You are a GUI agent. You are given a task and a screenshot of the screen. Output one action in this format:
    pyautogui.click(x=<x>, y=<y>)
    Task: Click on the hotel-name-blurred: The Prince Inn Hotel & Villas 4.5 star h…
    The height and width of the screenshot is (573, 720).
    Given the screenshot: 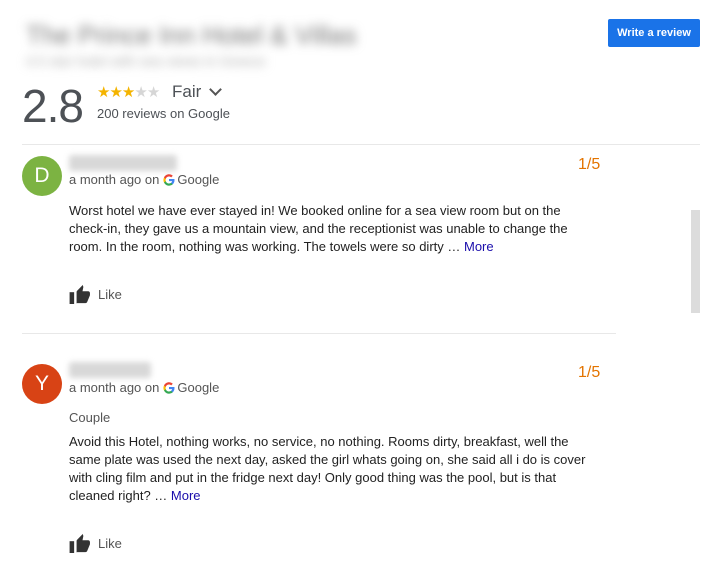 What is the action you would take?
    pyautogui.click(x=210, y=46)
    